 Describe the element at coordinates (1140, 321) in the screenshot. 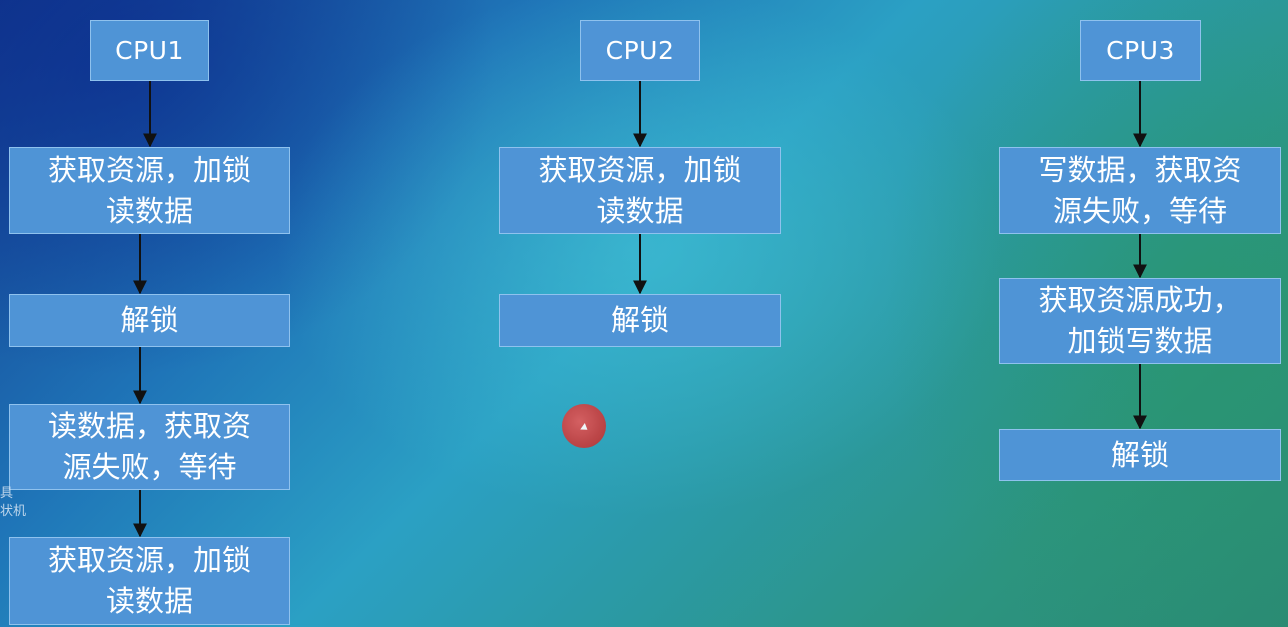

I see `cpu3-step-2: 获取资源成功， 加锁写数据` at that location.